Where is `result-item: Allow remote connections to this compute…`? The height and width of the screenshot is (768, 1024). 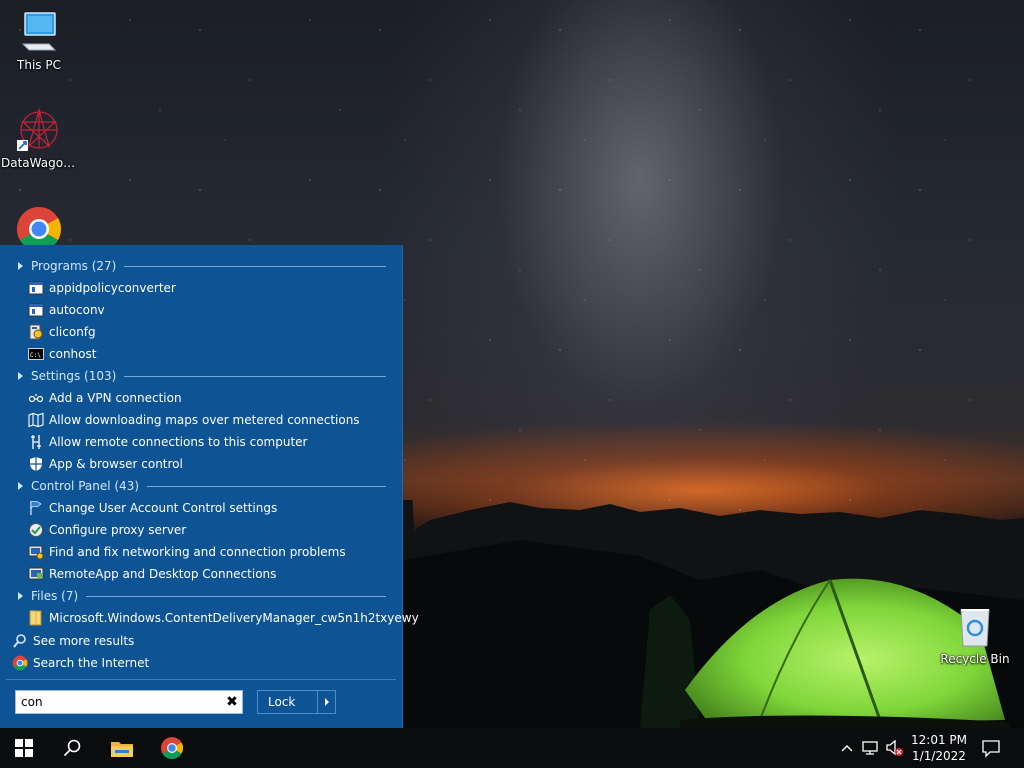
result-item: Allow remote connections to this compute… is located at coordinates (213, 442).